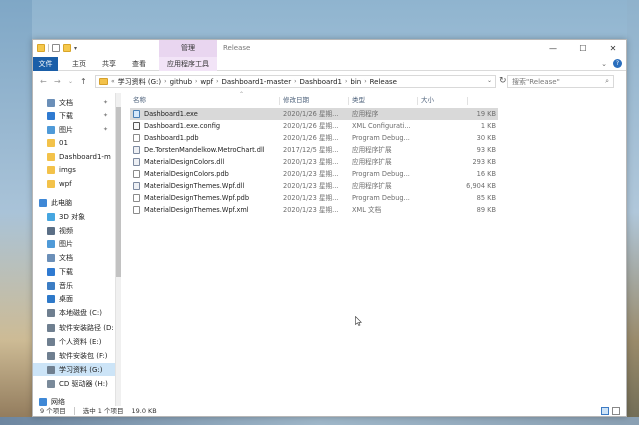 This screenshot has width=639, height=425. I want to click on sidebar-item: 下载 ✦, so click(74, 115).